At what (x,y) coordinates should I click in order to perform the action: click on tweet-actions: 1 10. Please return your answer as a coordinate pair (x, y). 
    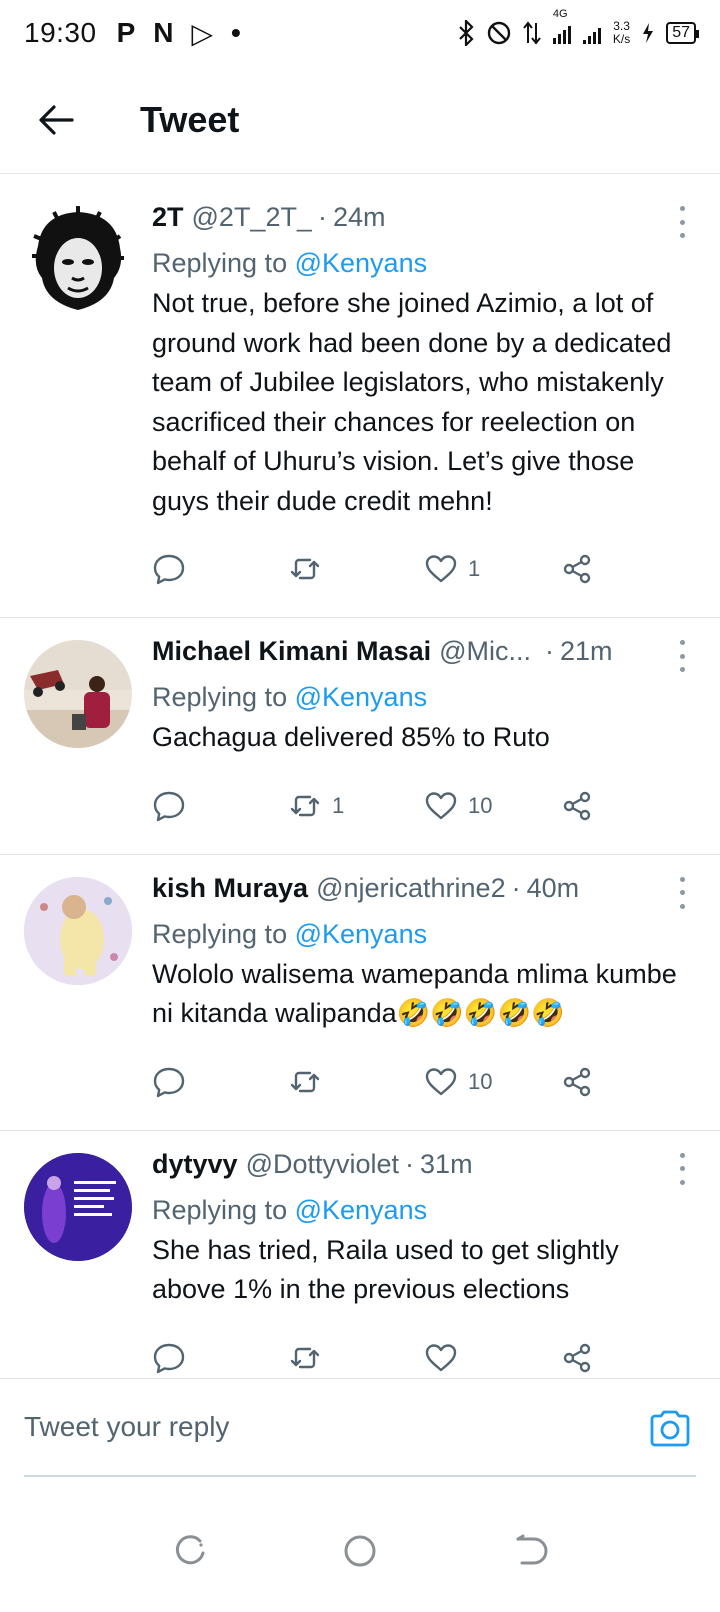
    Looking at the image, I should click on (424, 806).